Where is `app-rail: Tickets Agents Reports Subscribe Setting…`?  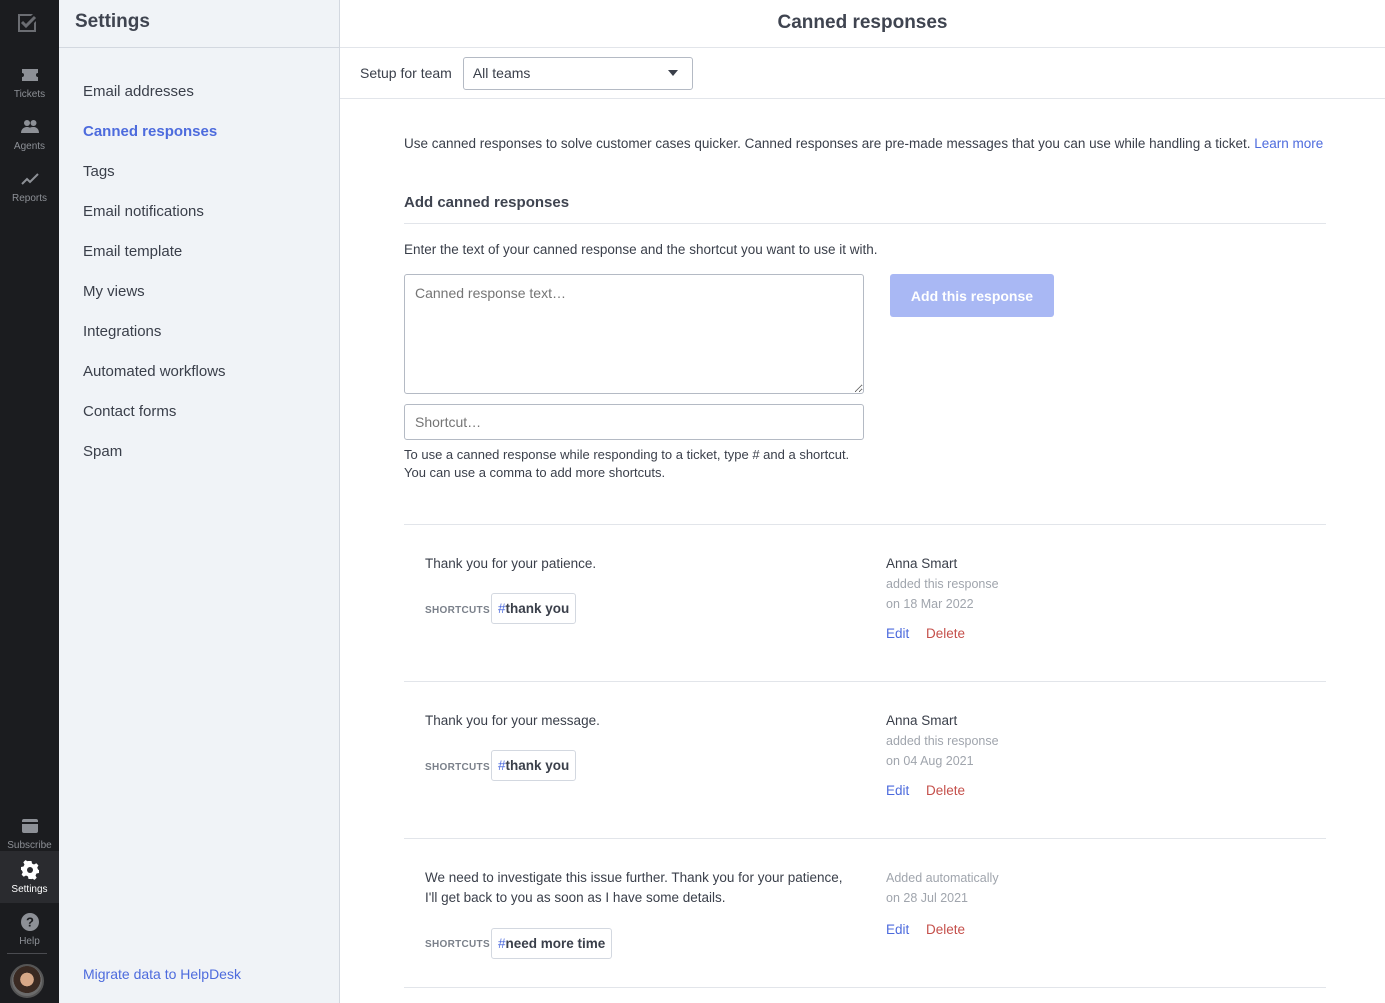 app-rail: Tickets Agents Reports Subscribe Setting… is located at coordinates (29, 501).